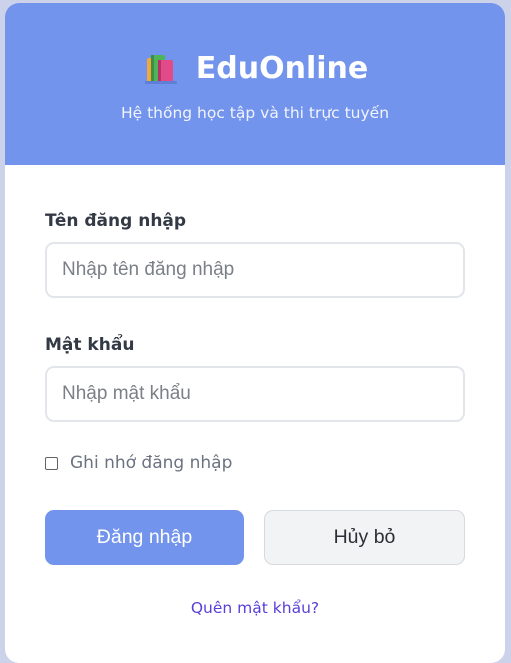 Image resolution: width=511 pixels, height=663 pixels. Describe the element at coordinates (90, 345) in the screenshot. I see `password-label: Mật khẩu` at that location.